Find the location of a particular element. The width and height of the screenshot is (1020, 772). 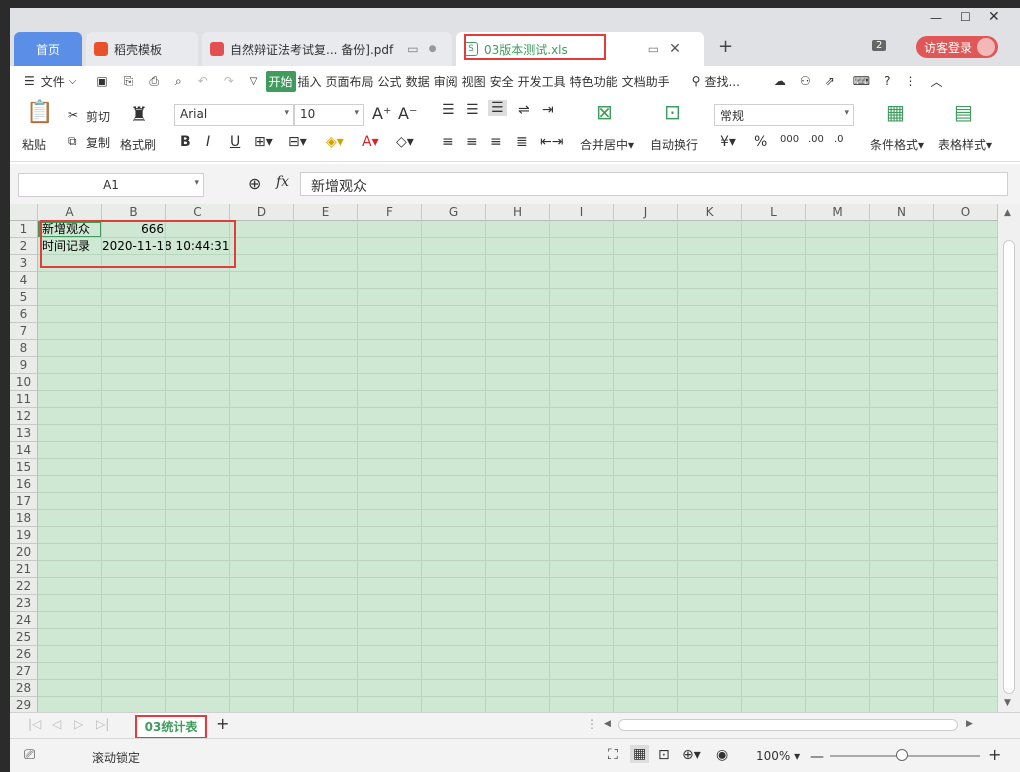

column-header: B is located at coordinates (134, 212).